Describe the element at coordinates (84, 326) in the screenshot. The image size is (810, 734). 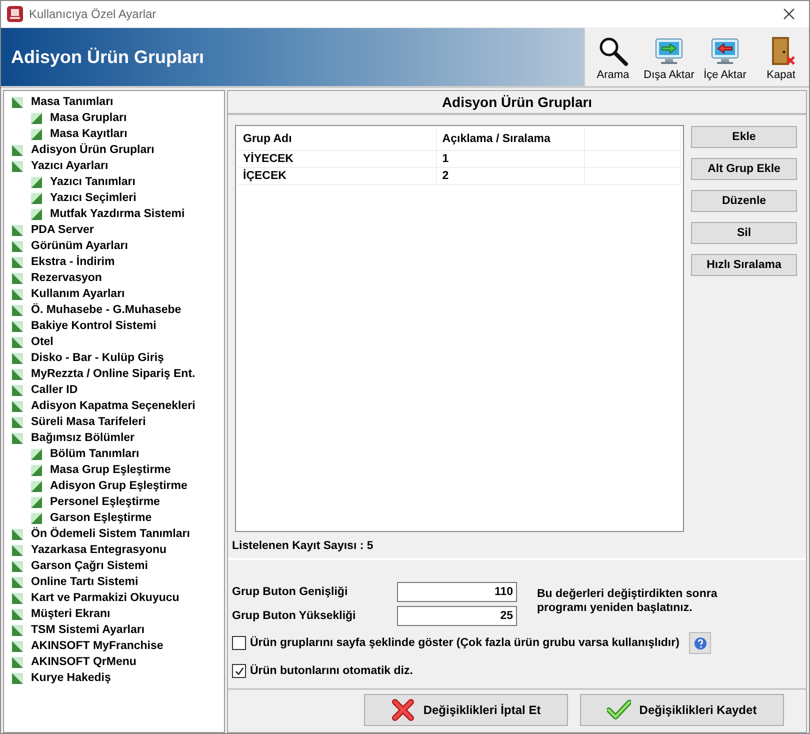
I see `tree-item: Bakiye Kontrol Sistemi` at that location.